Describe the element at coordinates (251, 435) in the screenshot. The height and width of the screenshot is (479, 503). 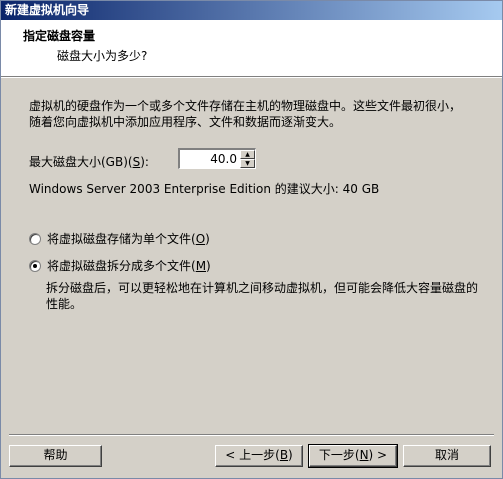
I see `footer-divider` at that location.